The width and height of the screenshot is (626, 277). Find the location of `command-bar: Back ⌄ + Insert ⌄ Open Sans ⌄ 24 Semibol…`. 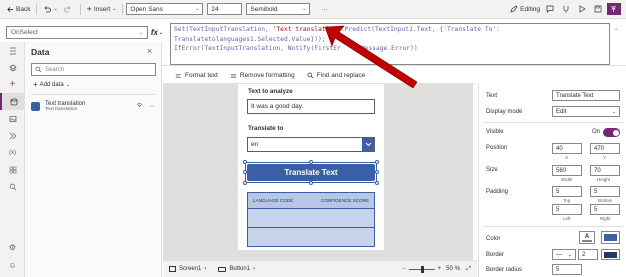

command-bar: Back ⌄ + Insert ⌄ Open Sans ⌄ 24 Semibol… is located at coordinates (313, 9).